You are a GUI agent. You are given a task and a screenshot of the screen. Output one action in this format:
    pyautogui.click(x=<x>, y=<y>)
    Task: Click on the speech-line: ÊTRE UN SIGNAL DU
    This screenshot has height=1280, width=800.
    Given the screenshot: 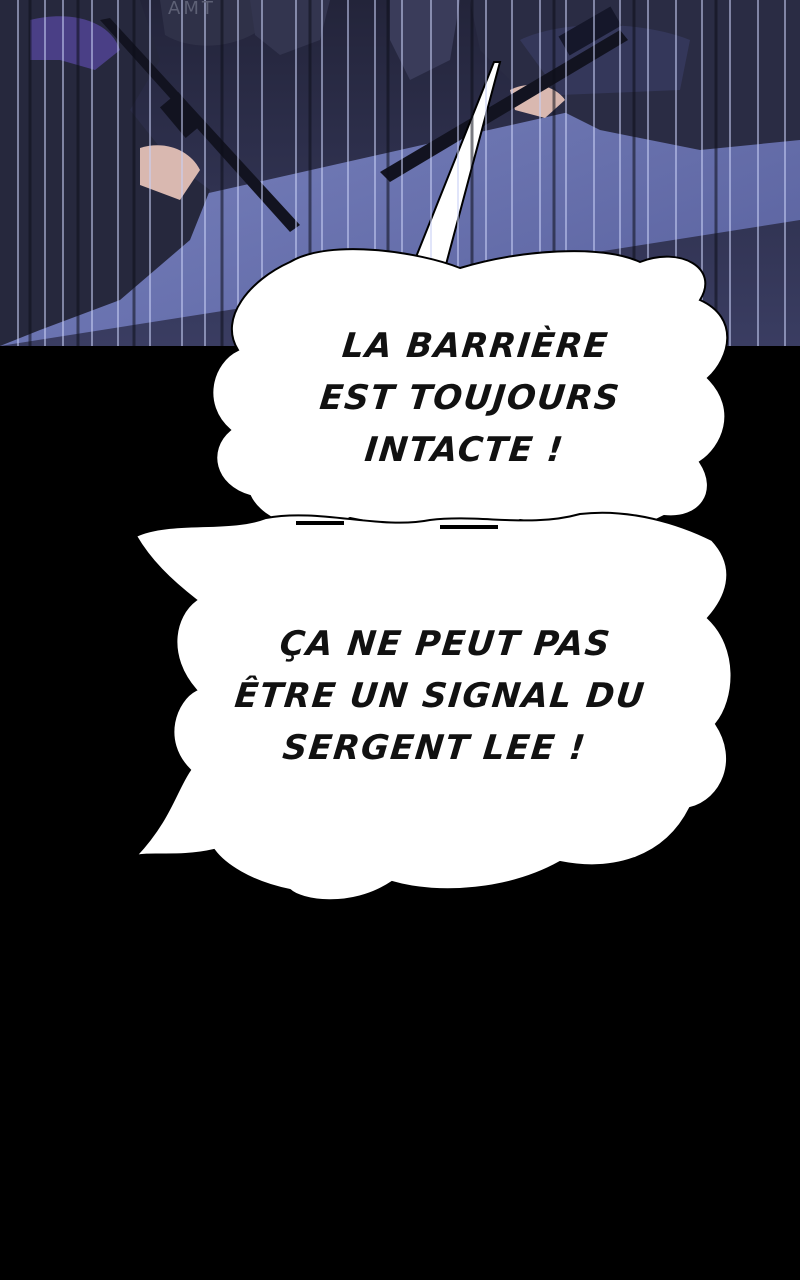 What is the action you would take?
    pyautogui.click(x=440, y=696)
    